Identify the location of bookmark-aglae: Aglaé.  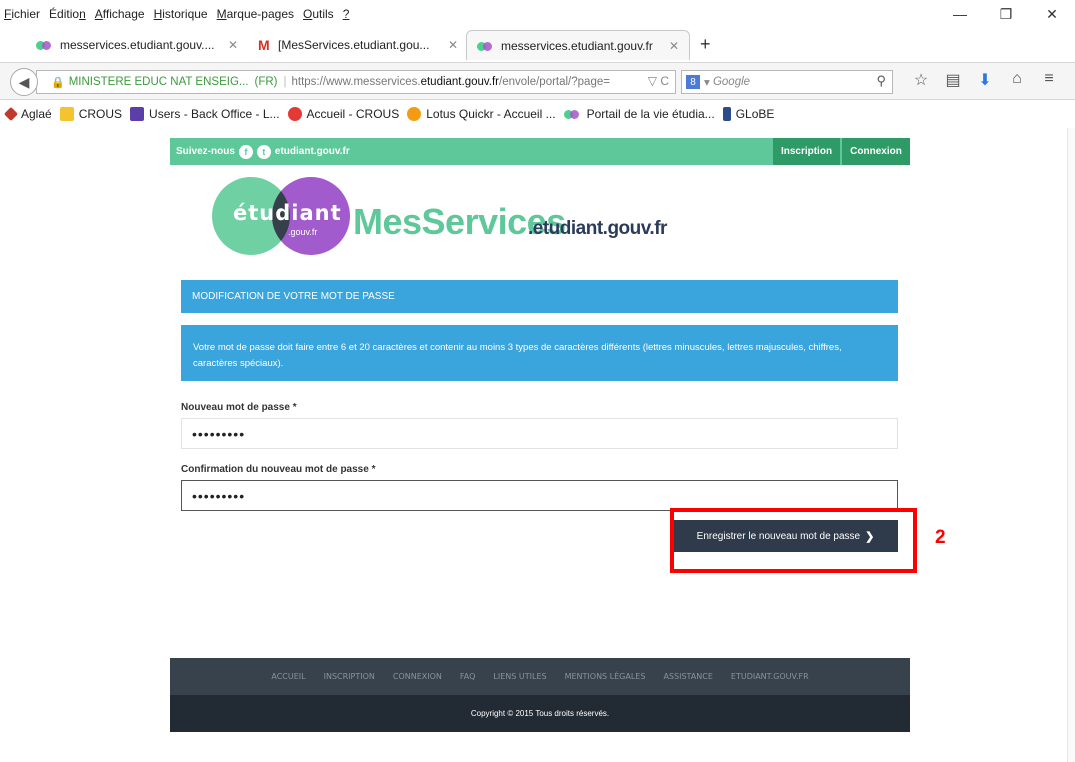
(27, 114).